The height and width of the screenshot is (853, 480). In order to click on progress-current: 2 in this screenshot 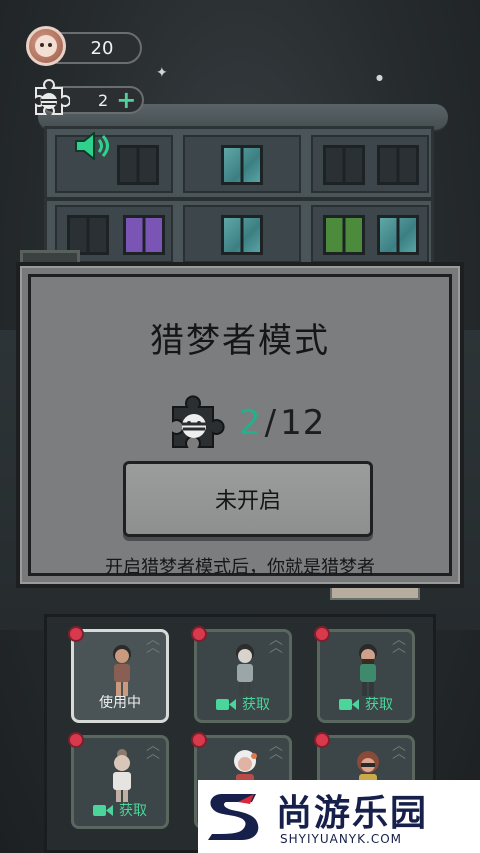, I will do `click(250, 423)`.